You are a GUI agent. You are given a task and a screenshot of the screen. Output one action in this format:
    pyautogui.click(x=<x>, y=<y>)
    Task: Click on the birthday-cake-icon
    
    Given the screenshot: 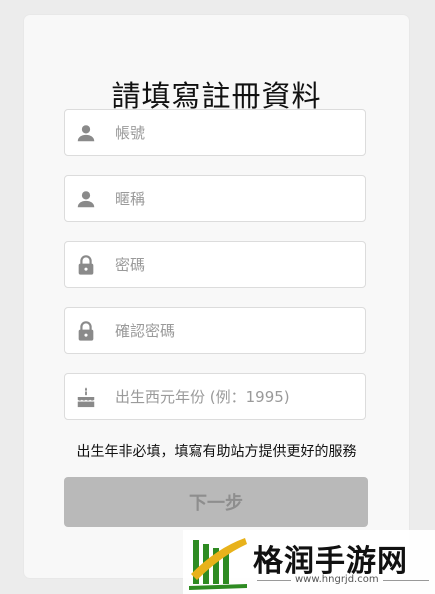 What is the action you would take?
    pyautogui.click(x=86, y=397)
    